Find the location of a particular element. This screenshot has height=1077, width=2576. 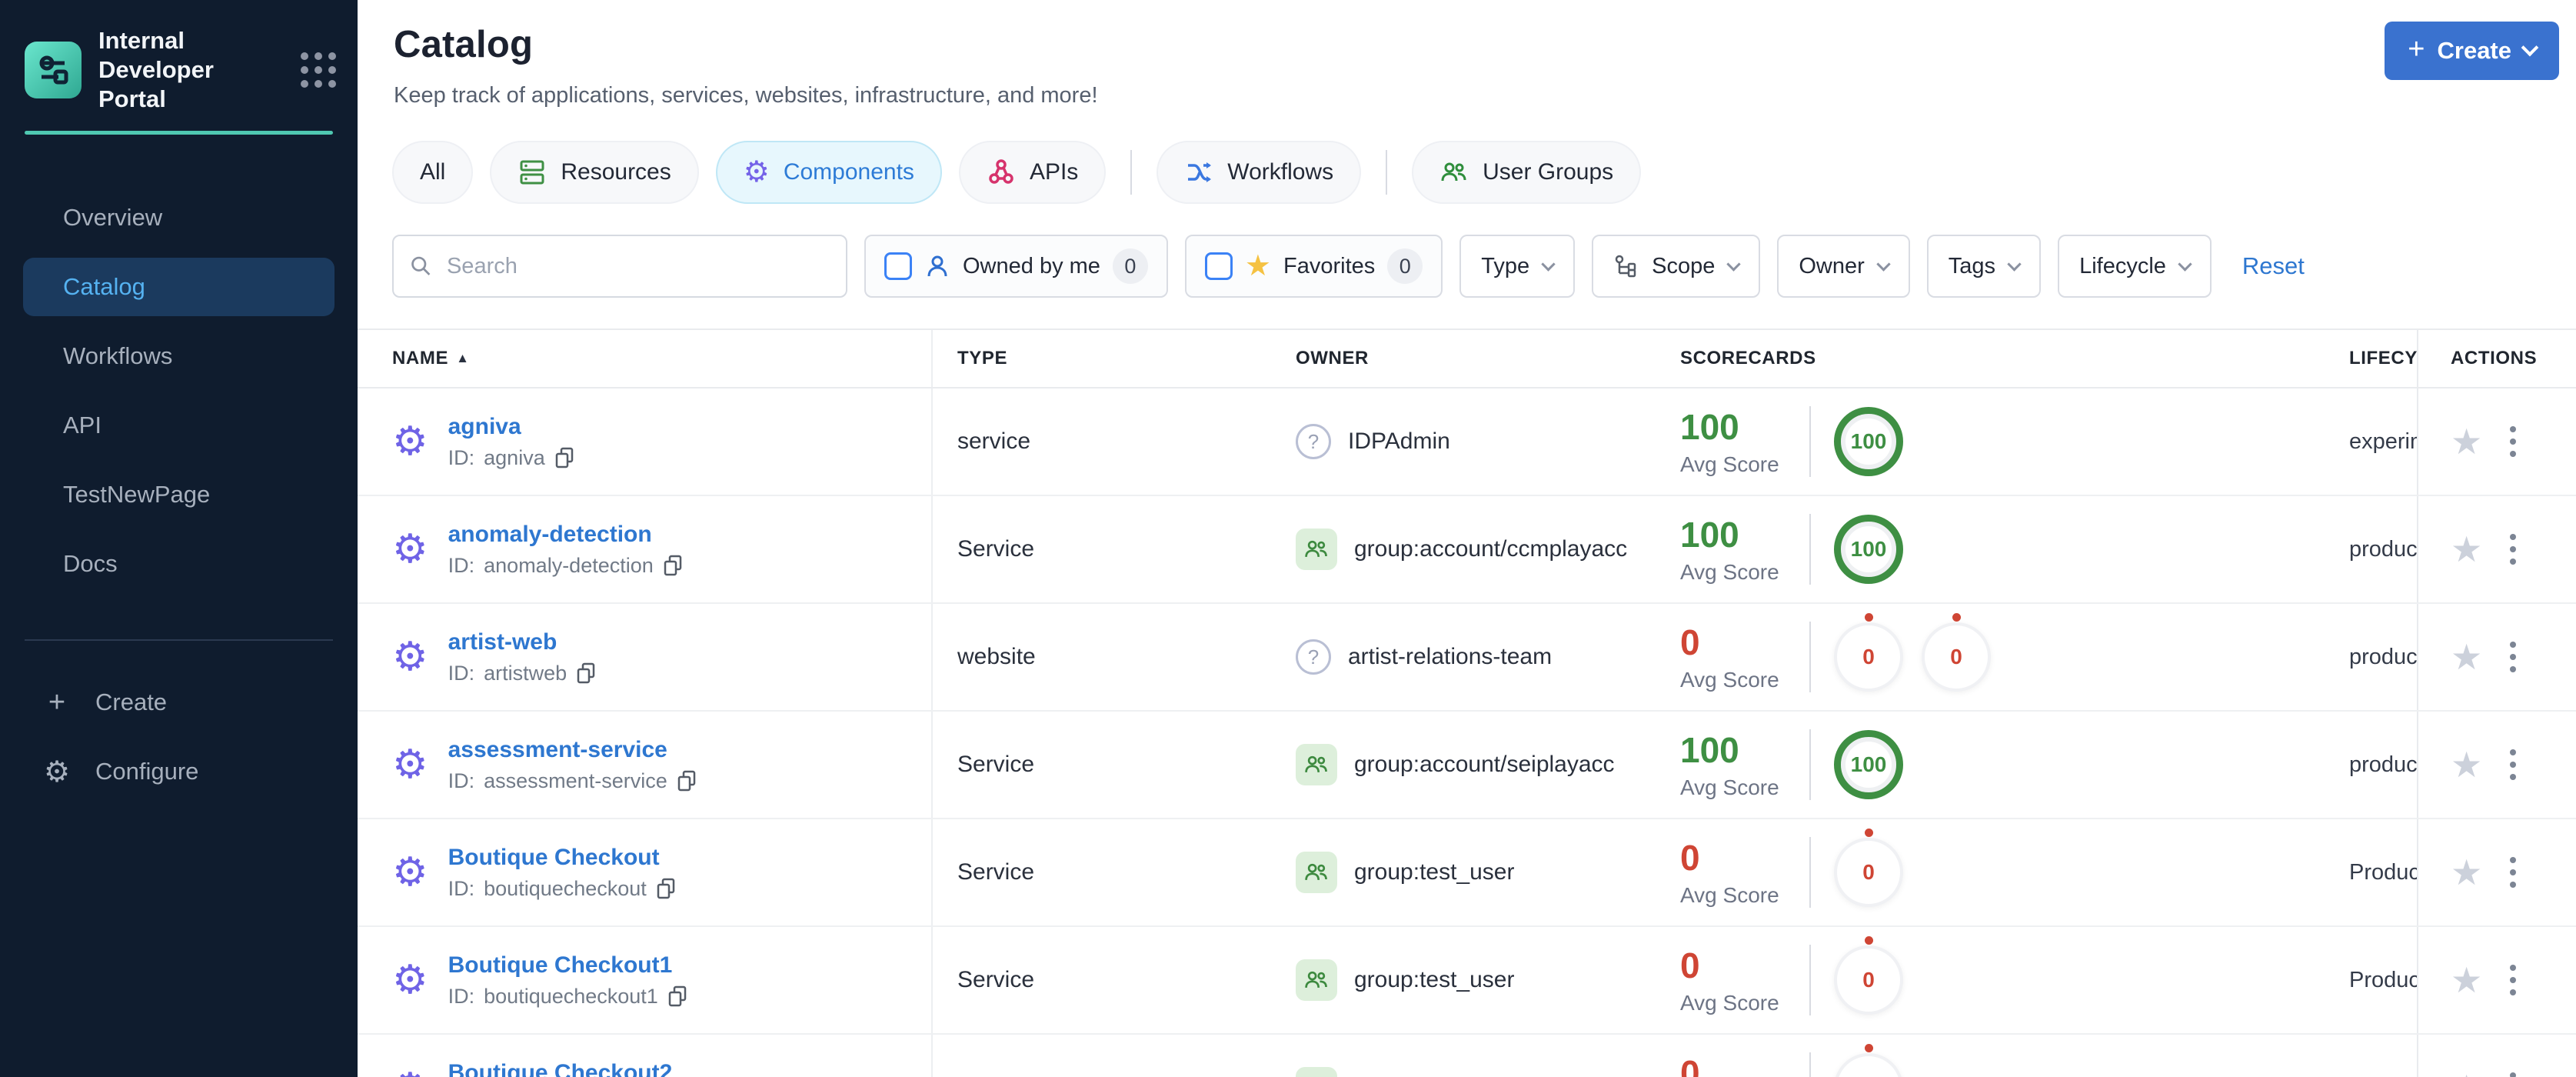

entity-name-link: Boutique Checkout2 is located at coordinates (567, 1068).